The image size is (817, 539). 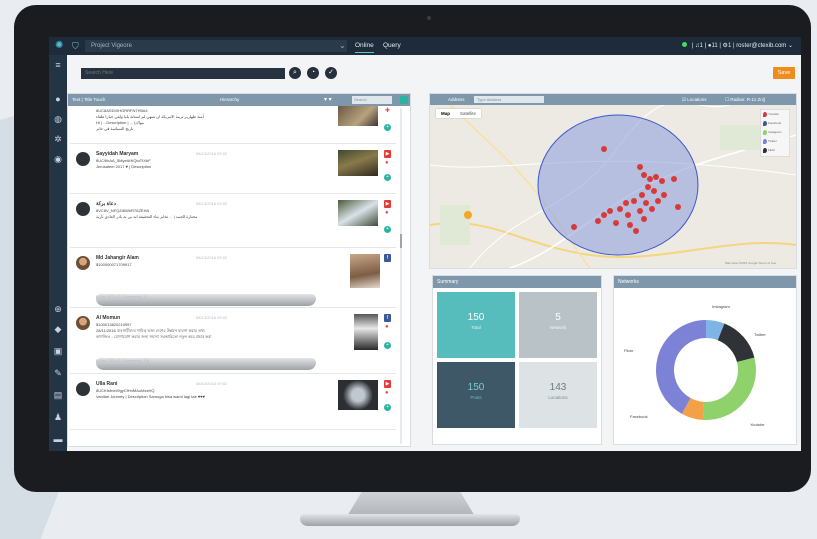 I want to click on menu-icon: ≡, so click(x=58, y=65).